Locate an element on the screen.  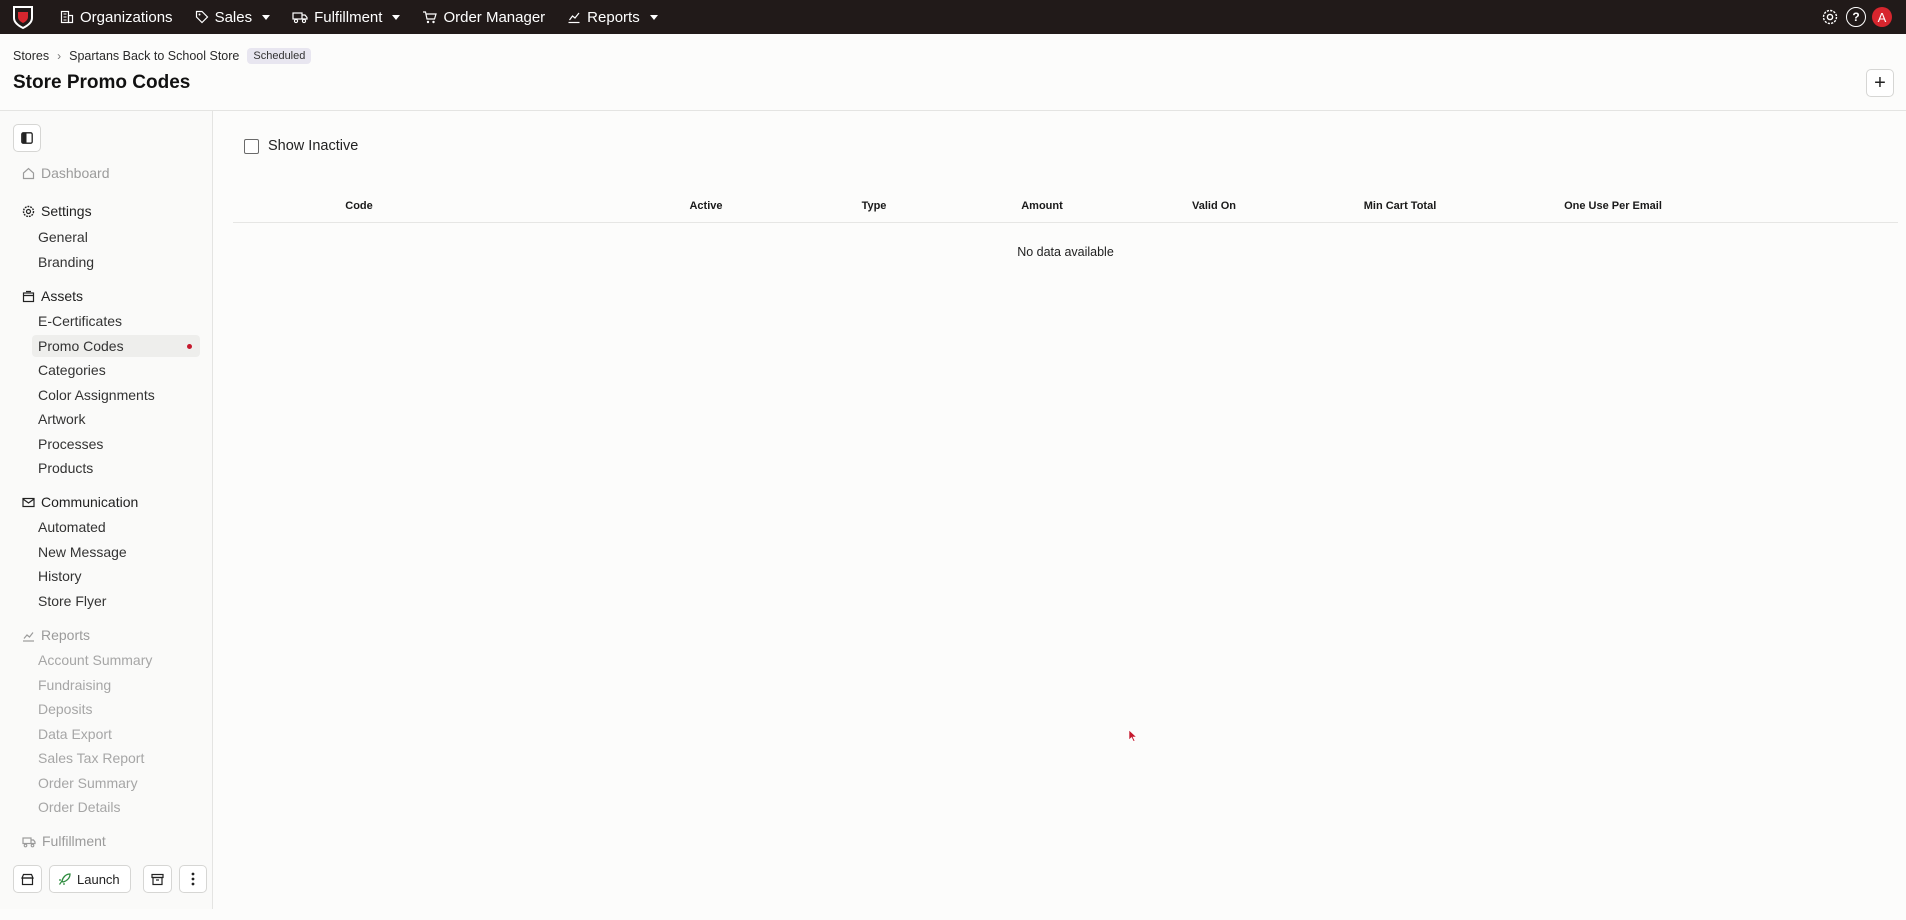
column-header-amount: Amount is located at coordinates (1042, 206).